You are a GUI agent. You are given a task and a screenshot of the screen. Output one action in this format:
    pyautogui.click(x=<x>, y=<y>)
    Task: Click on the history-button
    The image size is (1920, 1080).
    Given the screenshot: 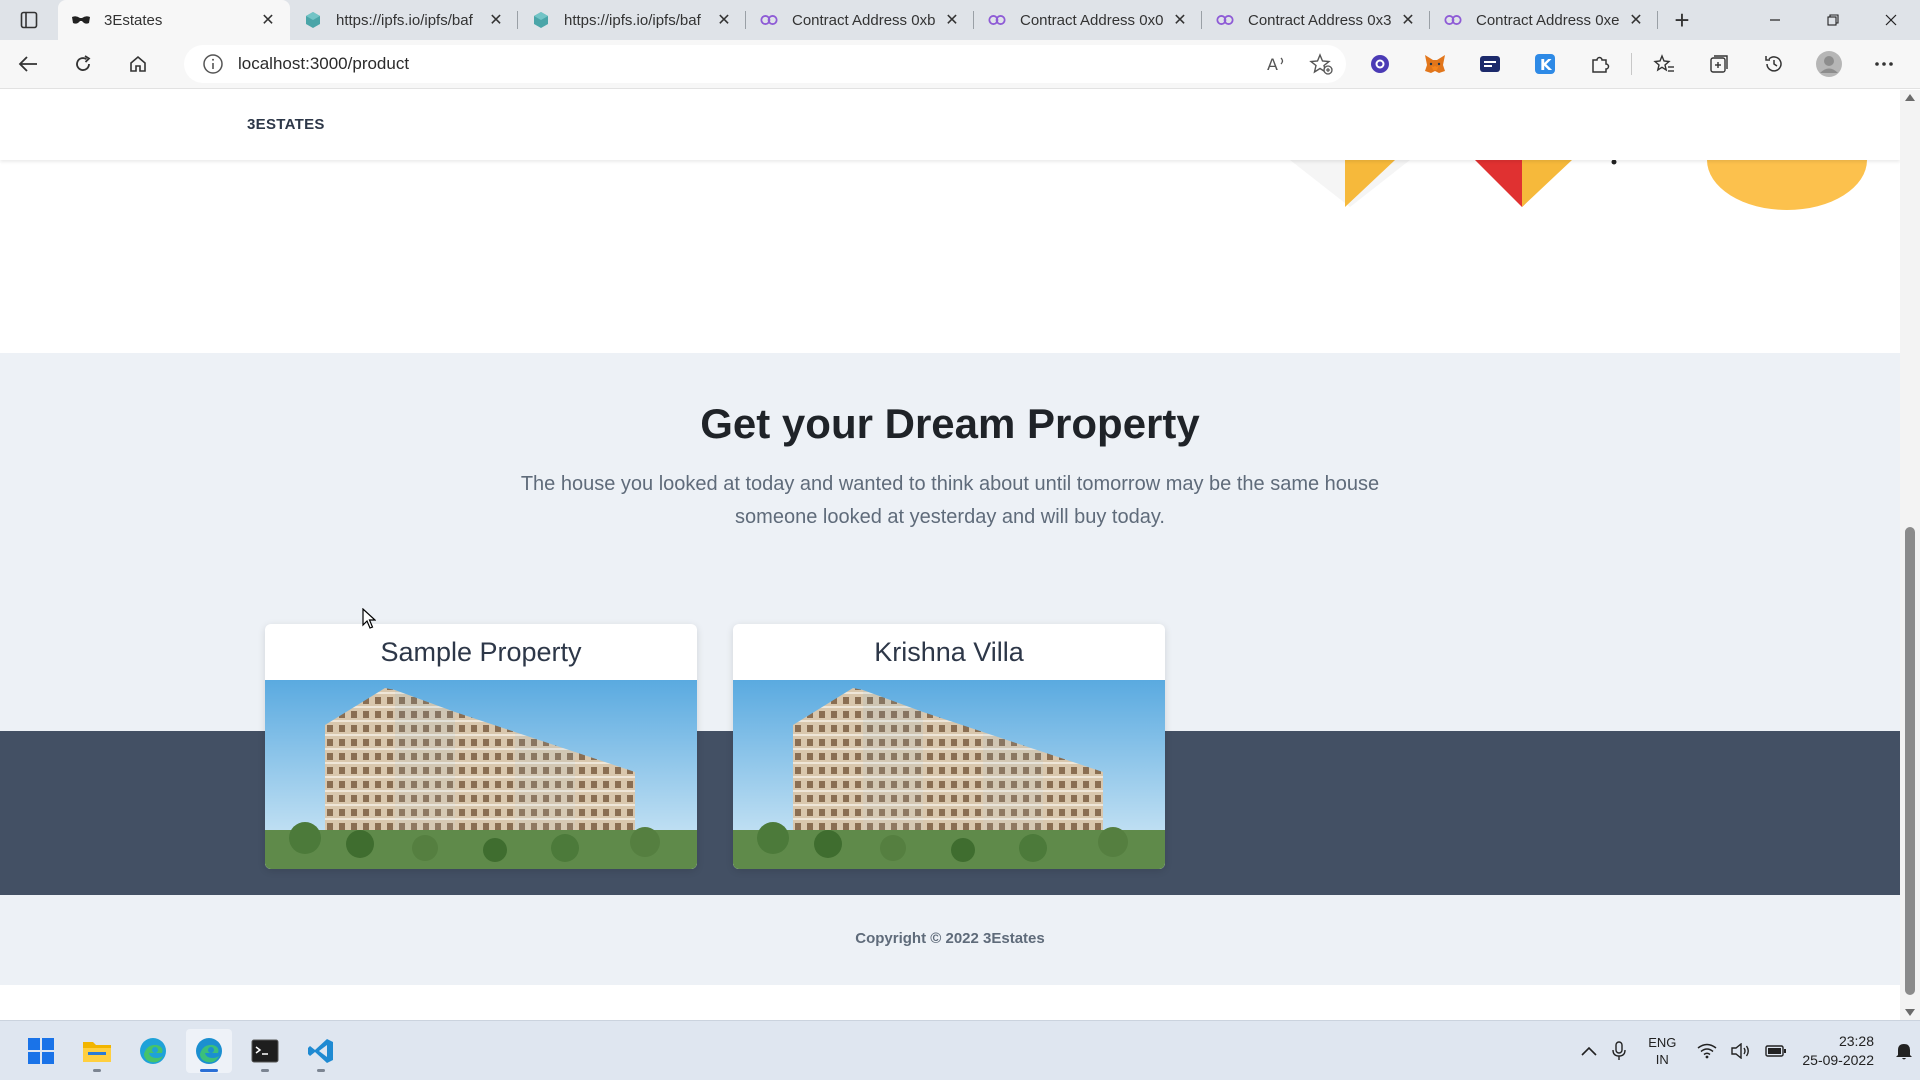 What is the action you would take?
    pyautogui.click(x=1773, y=64)
    